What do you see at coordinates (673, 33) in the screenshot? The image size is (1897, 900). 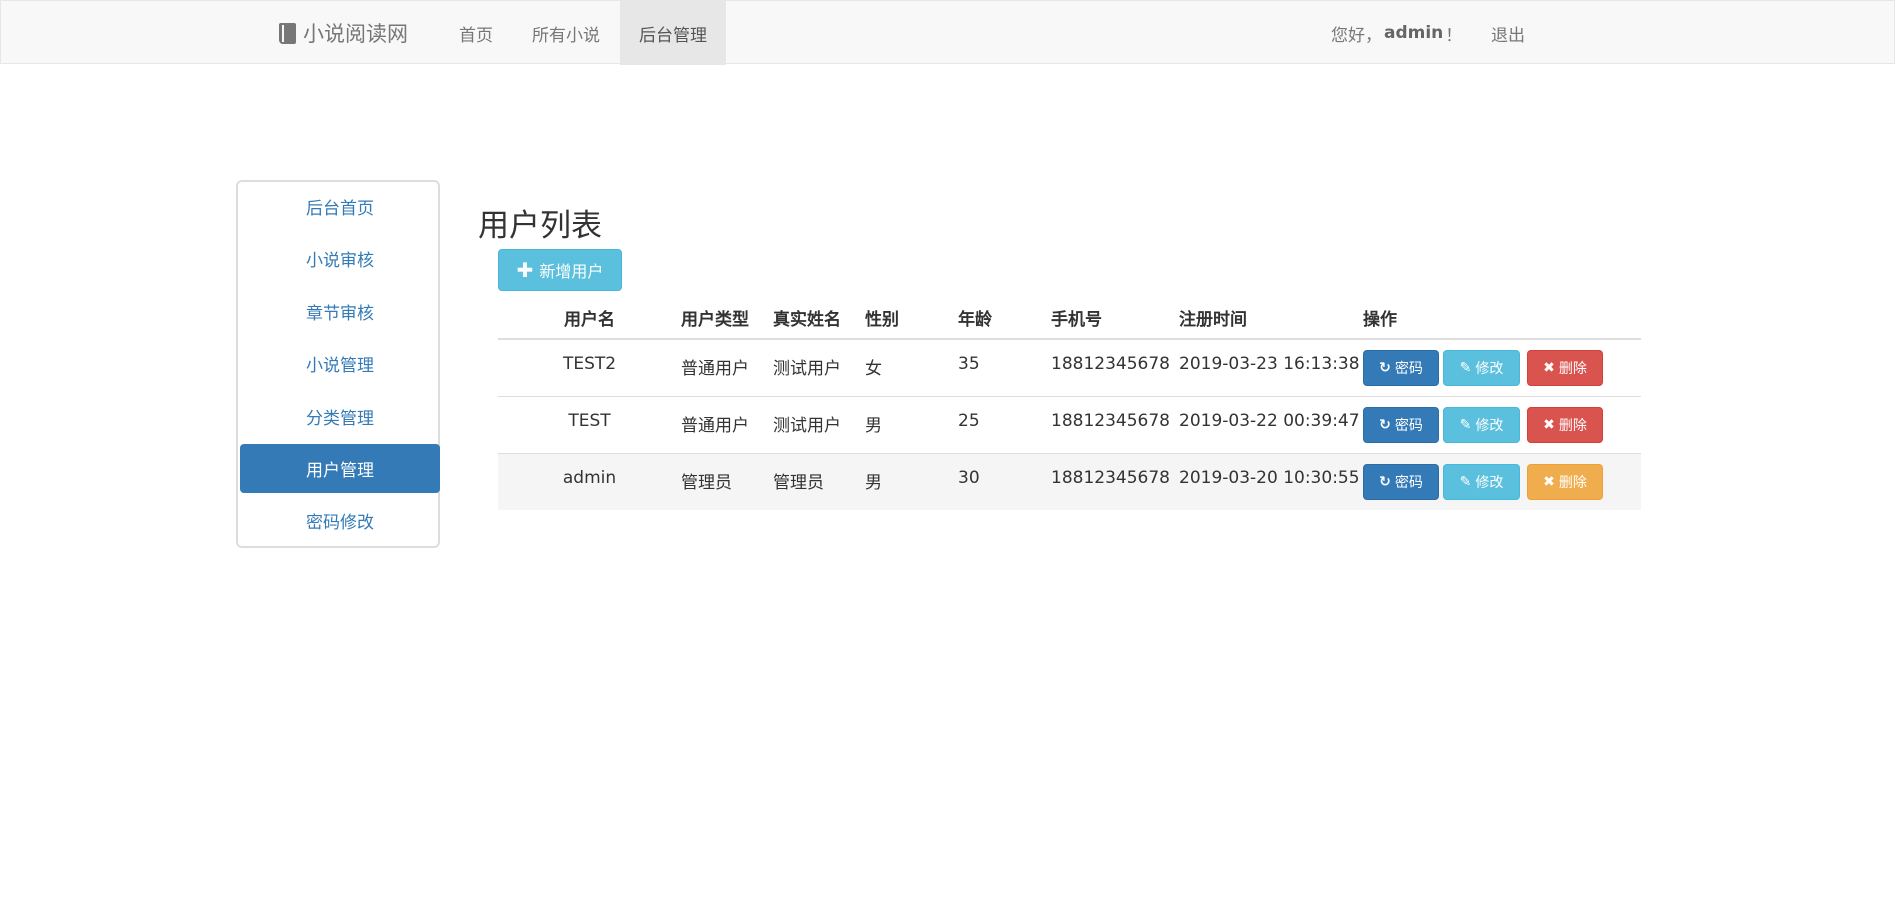 I see `nav-admin: 后台管理` at bounding box center [673, 33].